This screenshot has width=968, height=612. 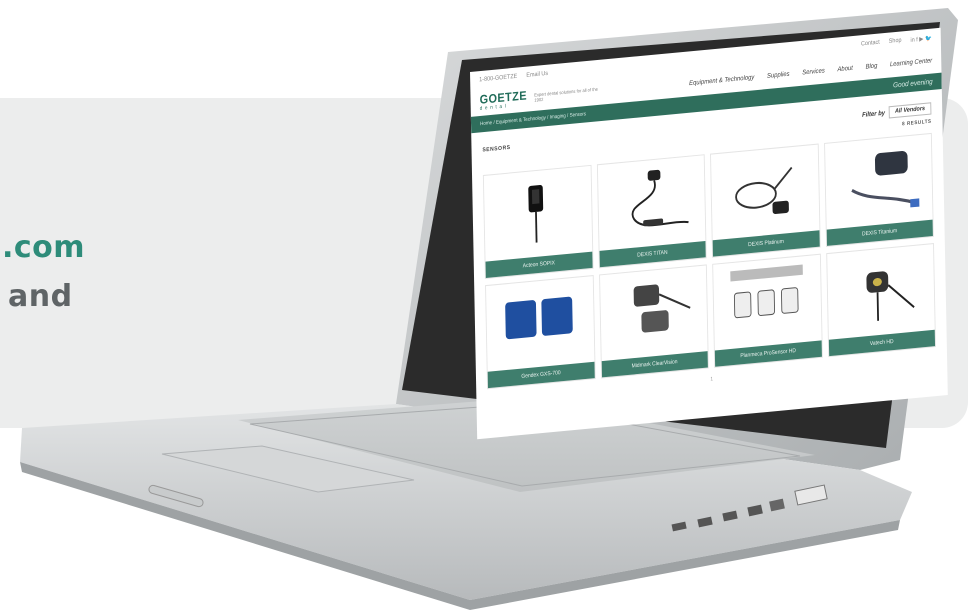 I want to click on product-card: Midmark ClearVision, so click(x=653, y=321).